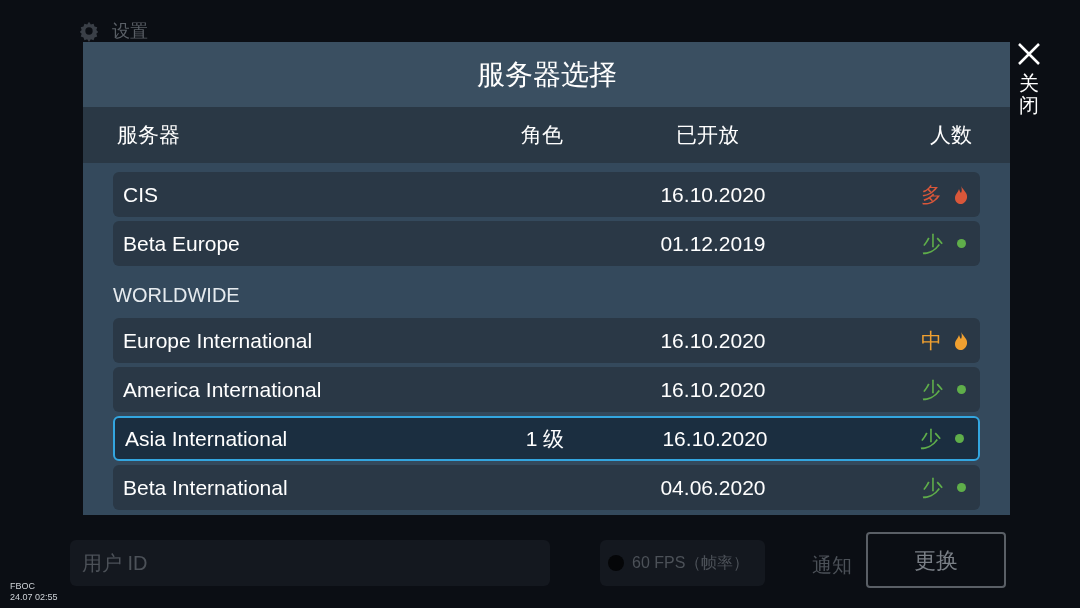  What do you see at coordinates (546, 74) in the screenshot?
I see `dialog-title: 服务器选择` at bounding box center [546, 74].